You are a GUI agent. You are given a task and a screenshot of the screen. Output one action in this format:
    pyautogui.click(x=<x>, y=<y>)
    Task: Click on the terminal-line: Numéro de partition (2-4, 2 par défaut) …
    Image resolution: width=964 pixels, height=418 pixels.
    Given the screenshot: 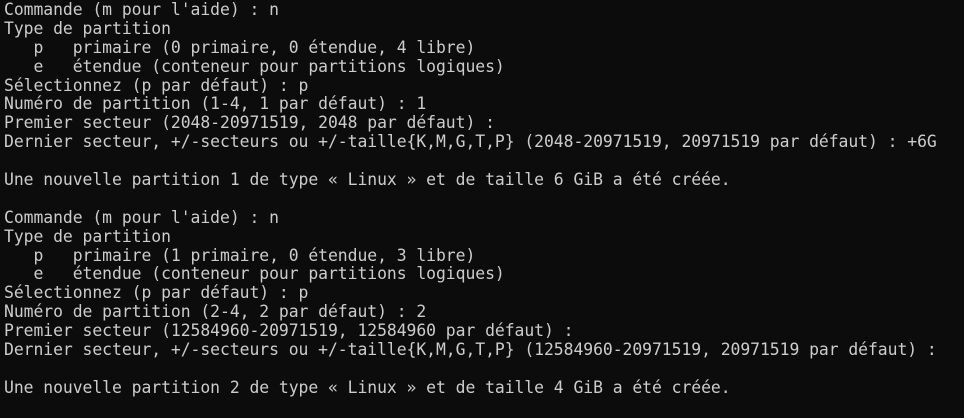 What is the action you would take?
    pyautogui.click(x=215, y=312)
    